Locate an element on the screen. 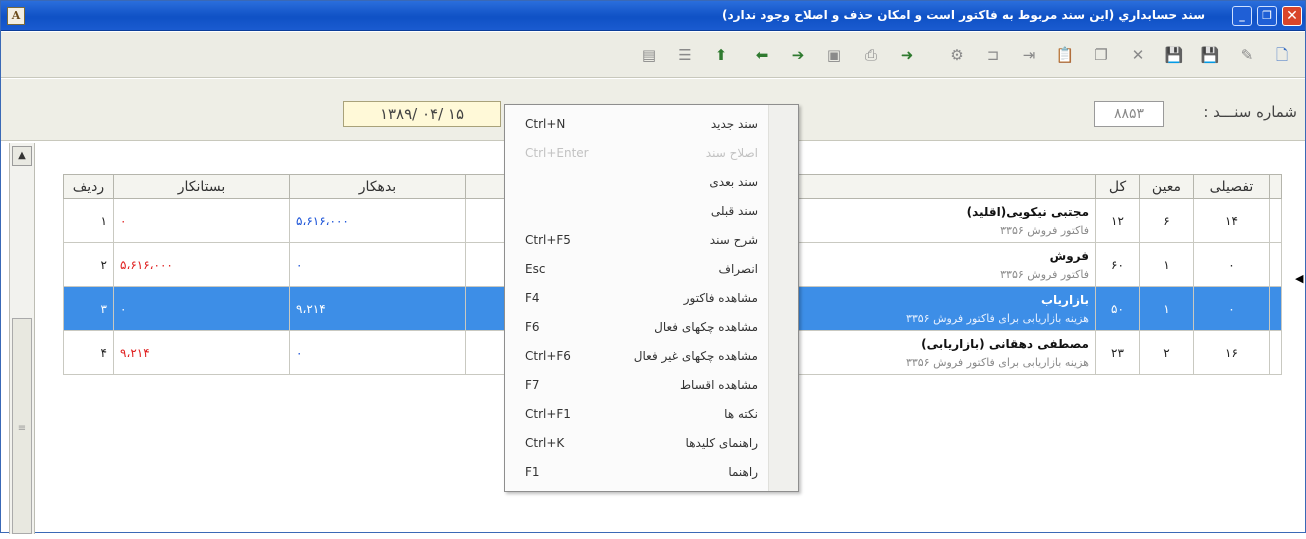 Image resolution: width=1306 pixels, height=539 pixels. vertical-scrollbar: ▲ ≡ is located at coordinates (22, 338).